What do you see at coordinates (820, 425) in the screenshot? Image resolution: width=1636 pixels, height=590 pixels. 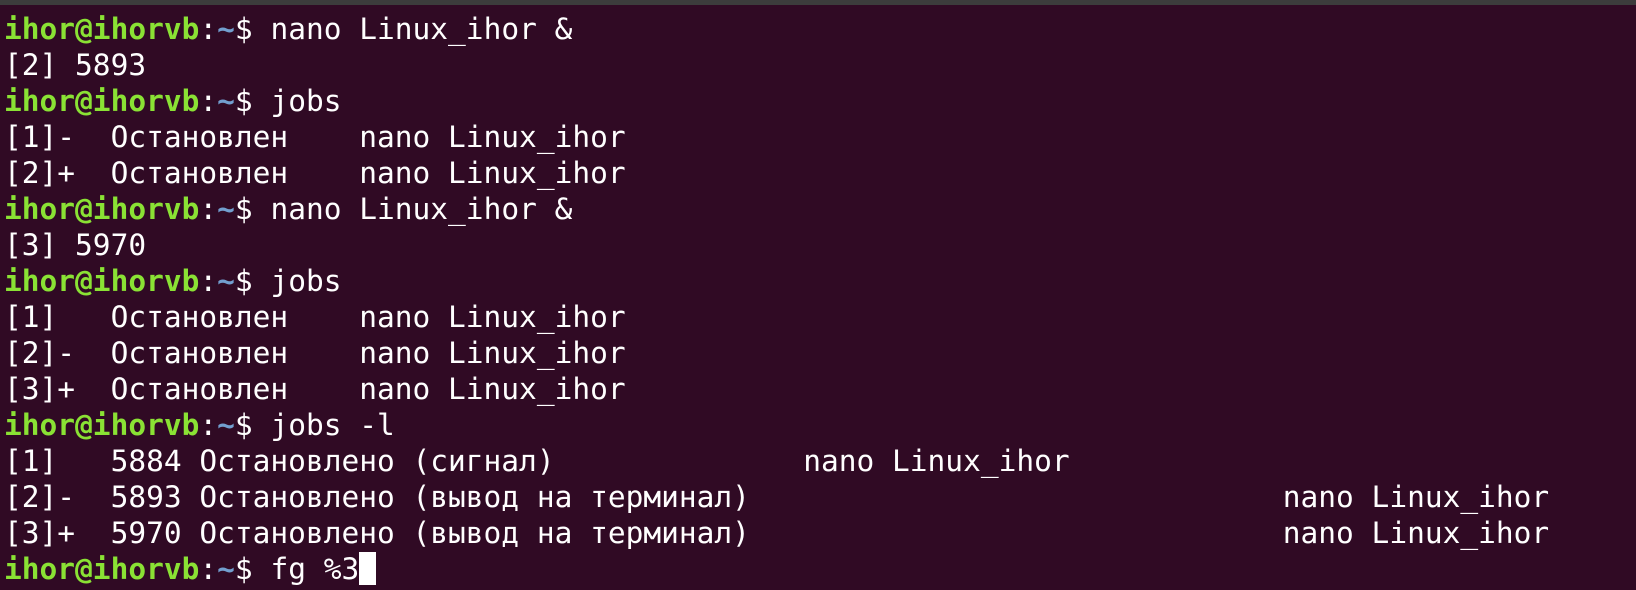 I see `prompt-line: ihor@ihorvb:~$ jobs -l` at bounding box center [820, 425].